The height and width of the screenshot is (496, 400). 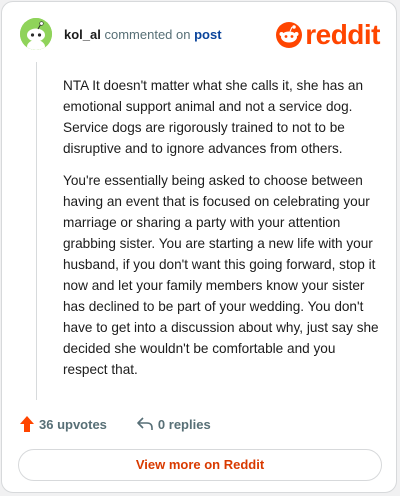 I want to click on reddit-wordmark: reddit, so click(x=342, y=34).